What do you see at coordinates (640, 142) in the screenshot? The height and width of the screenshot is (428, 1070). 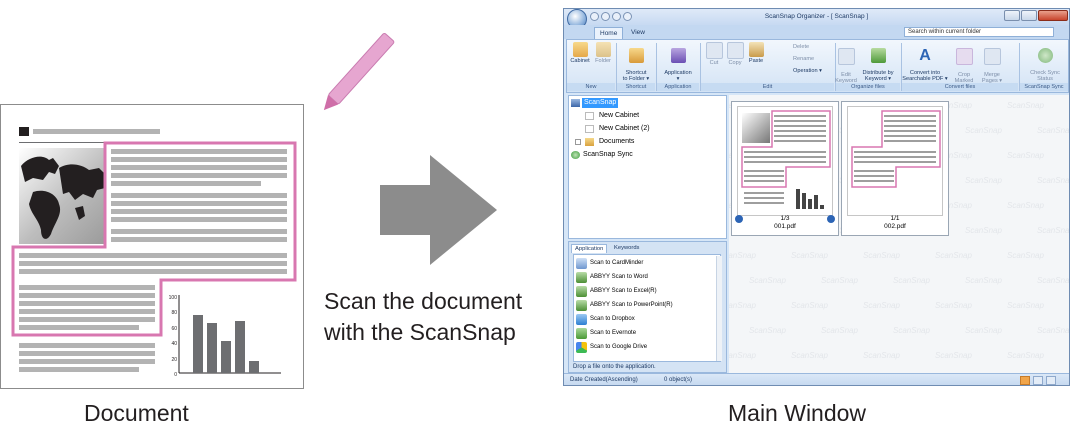 I see `tree-item-documents: Documents` at bounding box center [640, 142].